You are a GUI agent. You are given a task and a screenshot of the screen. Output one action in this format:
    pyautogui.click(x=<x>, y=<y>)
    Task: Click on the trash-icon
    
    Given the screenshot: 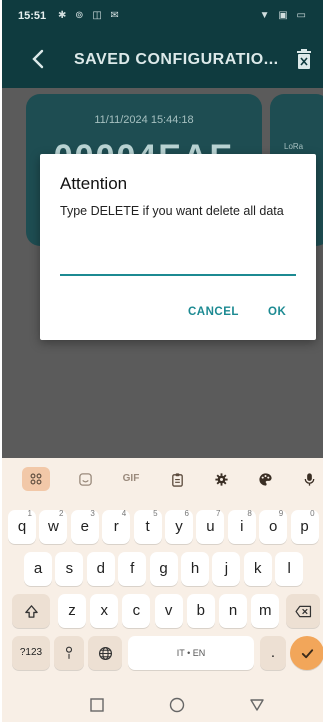 What is the action you would take?
    pyautogui.click(x=304, y=59)
    